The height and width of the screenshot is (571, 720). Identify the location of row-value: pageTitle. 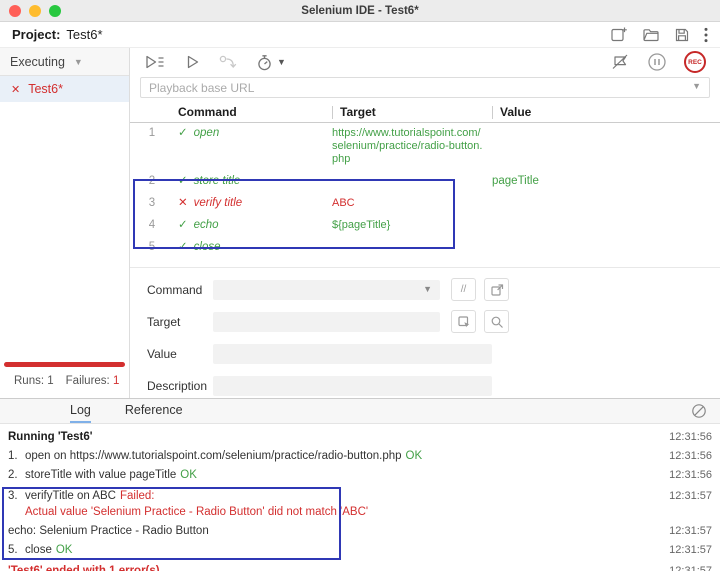
(515, 181).